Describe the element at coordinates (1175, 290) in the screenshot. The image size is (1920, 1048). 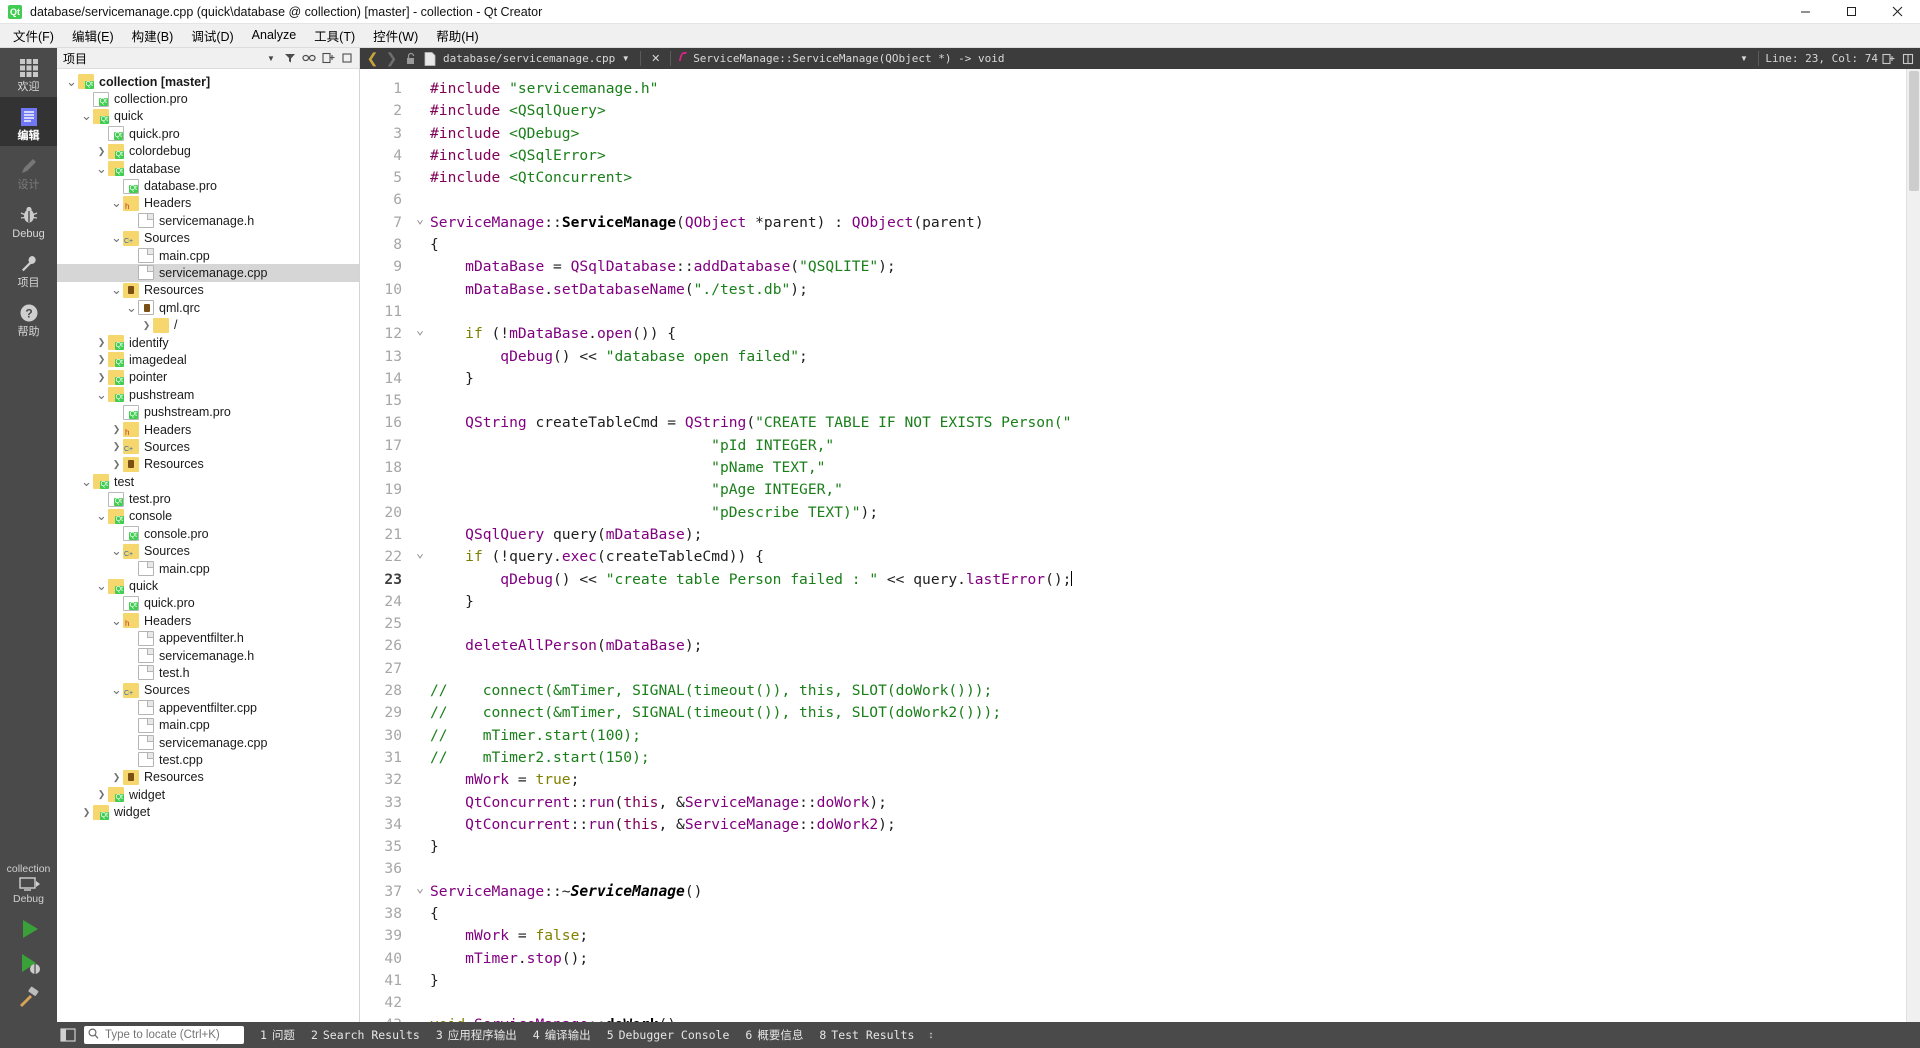
I see `code-line: mDataBase.setDatabaseName("./test.db");` at that location.